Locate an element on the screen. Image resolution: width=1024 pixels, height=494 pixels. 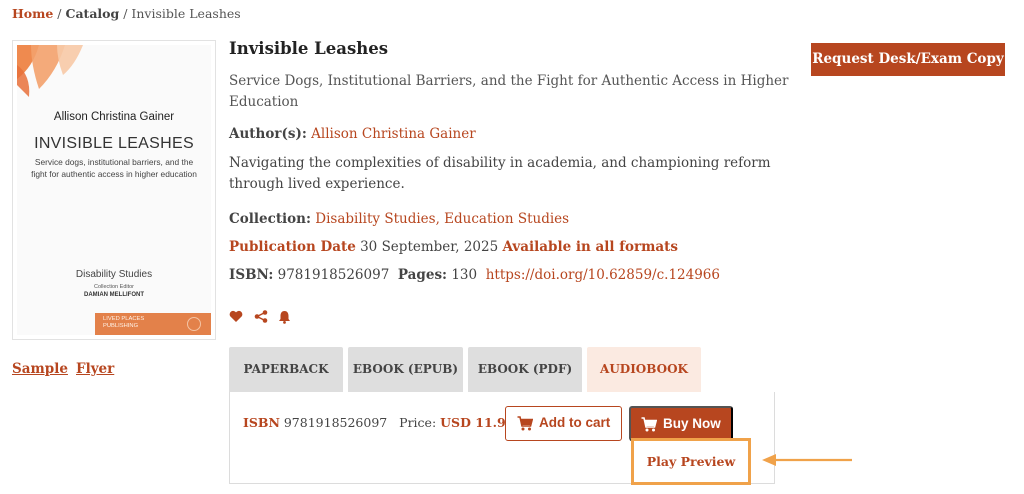
tab-audiobook: AUDIOBOOK is located at coordinates (644, 369).